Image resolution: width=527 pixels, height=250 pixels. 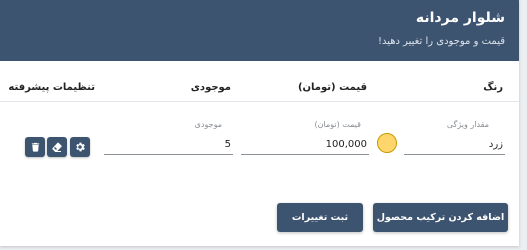 I want to click on clear-button, so click(x=57, y=147).